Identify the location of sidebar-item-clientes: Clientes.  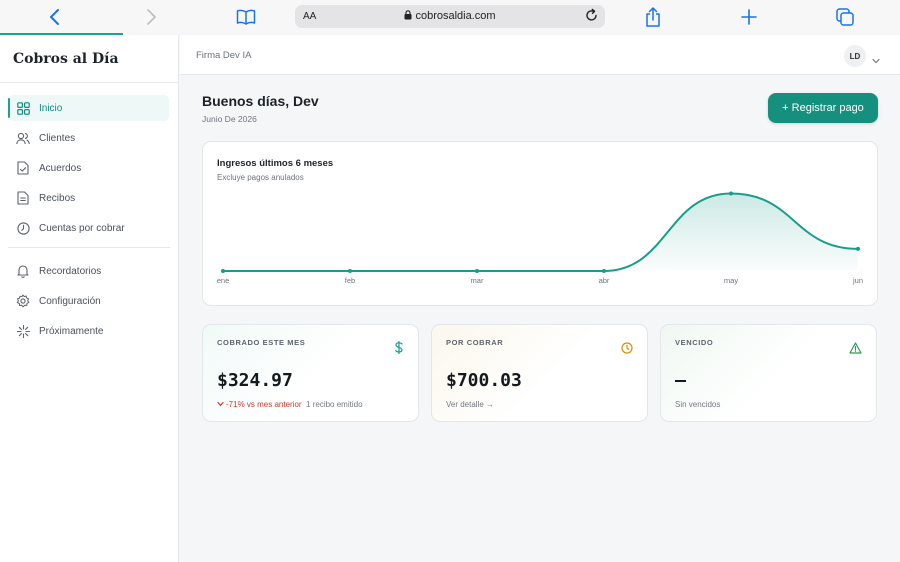
(89, 138).